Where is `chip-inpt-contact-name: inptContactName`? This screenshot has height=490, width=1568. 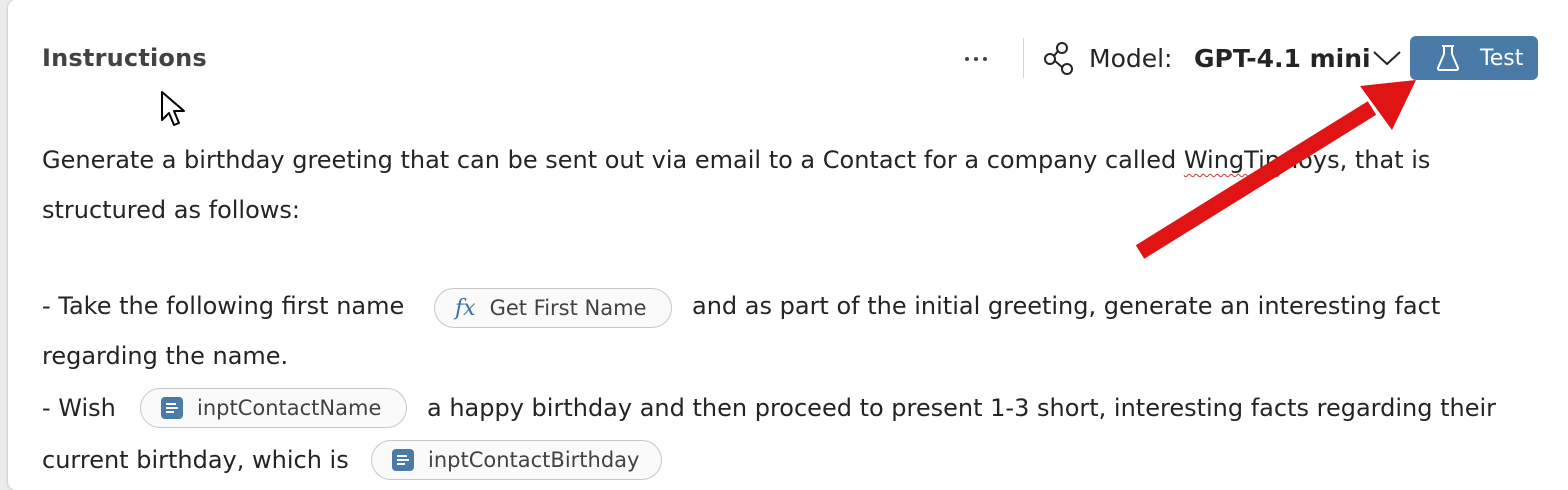
chip-inpt-contact-name: inptContactName is located at coordinates (273, 408).